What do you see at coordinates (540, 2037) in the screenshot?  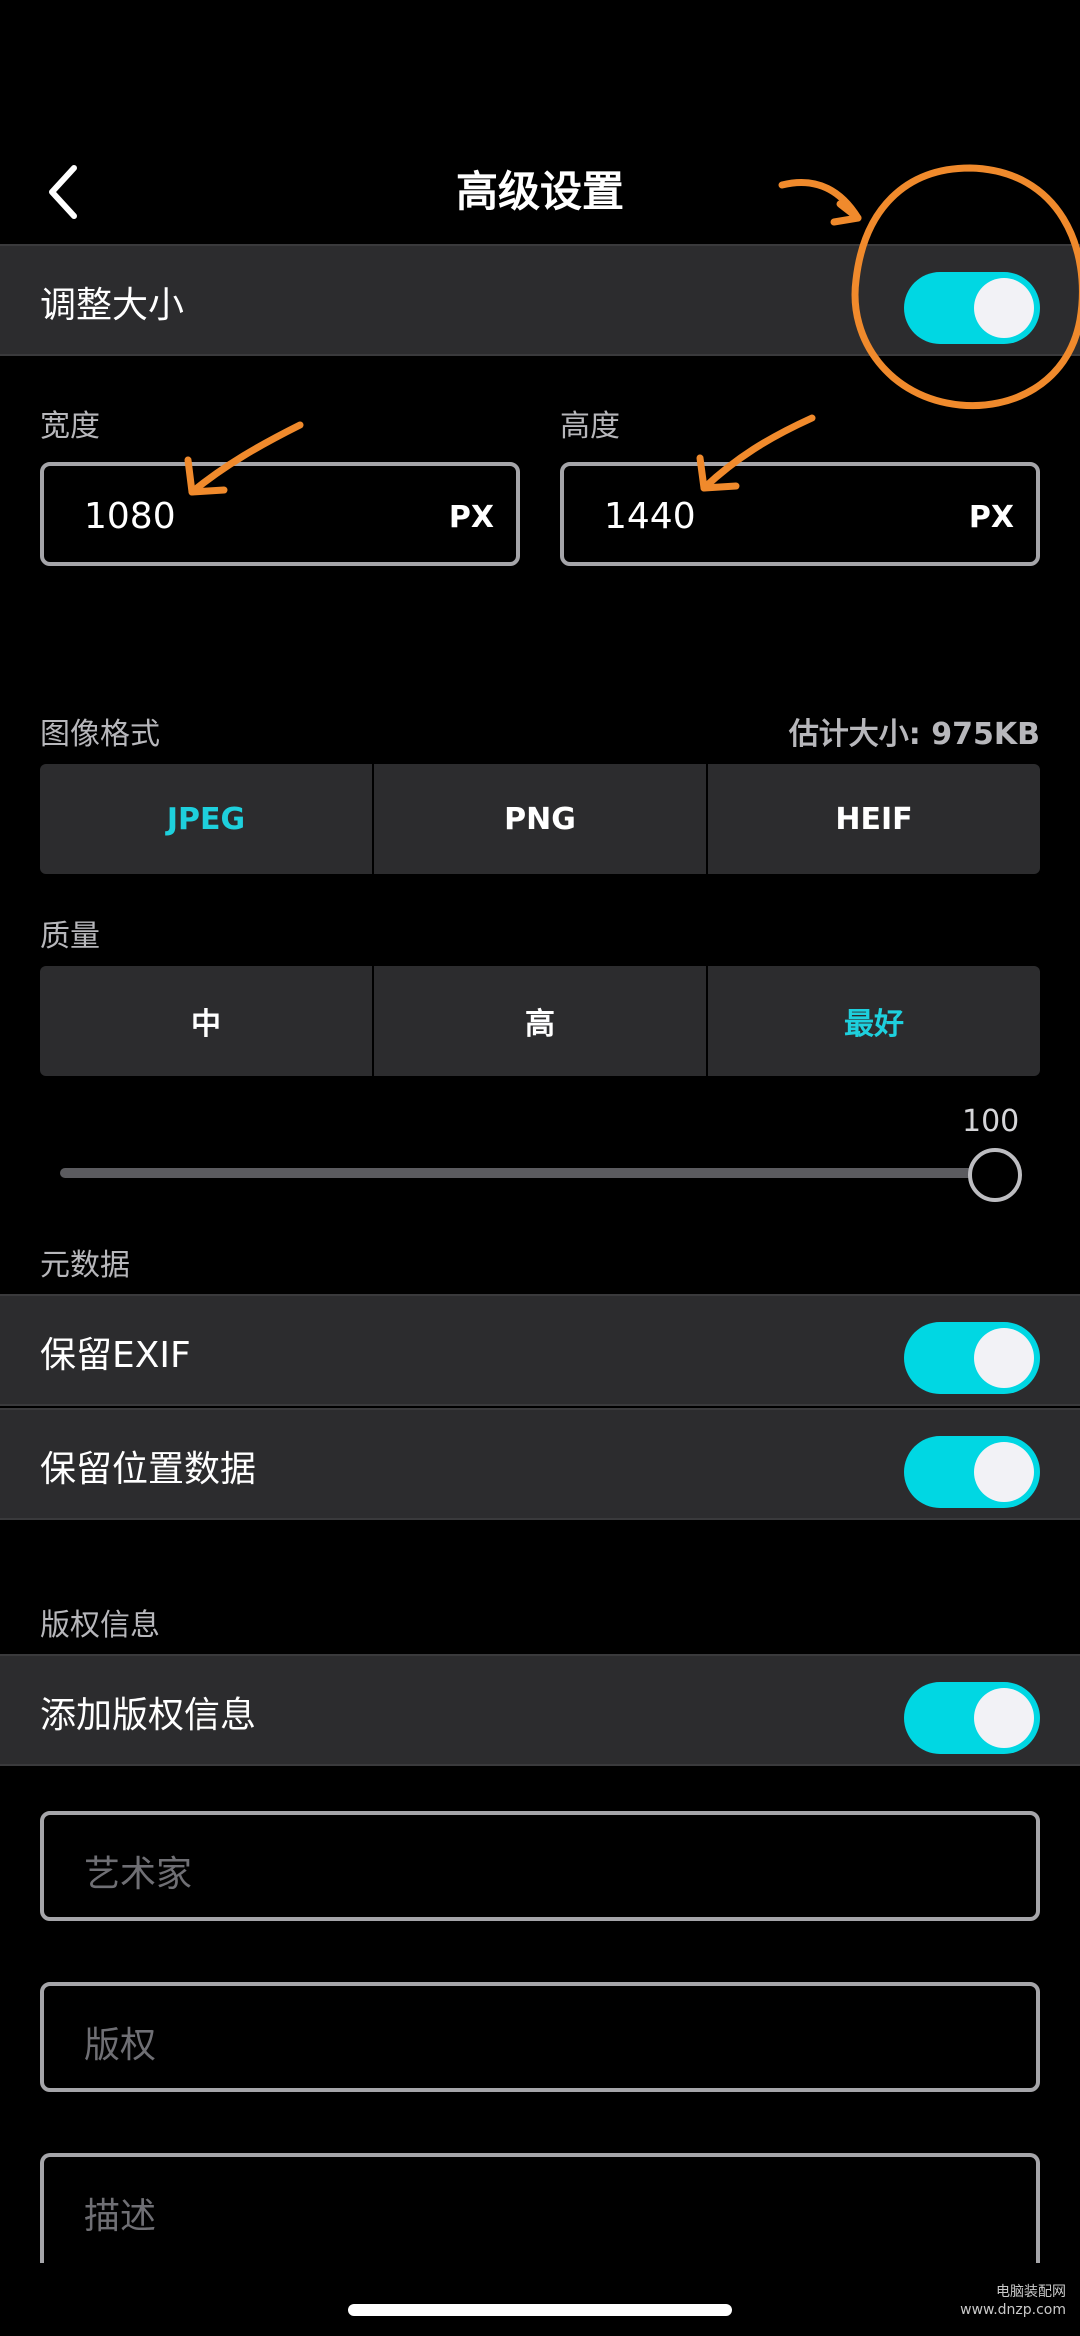 I see `copyright-field: 版权` at bounding box center [540, 2037].